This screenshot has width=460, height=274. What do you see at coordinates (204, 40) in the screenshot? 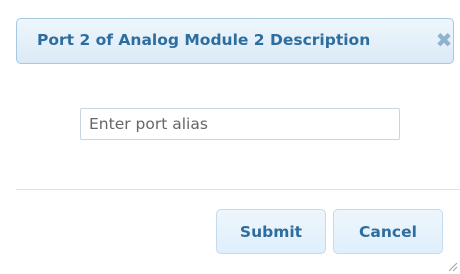
I see `dialog-title: Port 2 of Analog Module 2 Description` at bounding box center [204, 40].